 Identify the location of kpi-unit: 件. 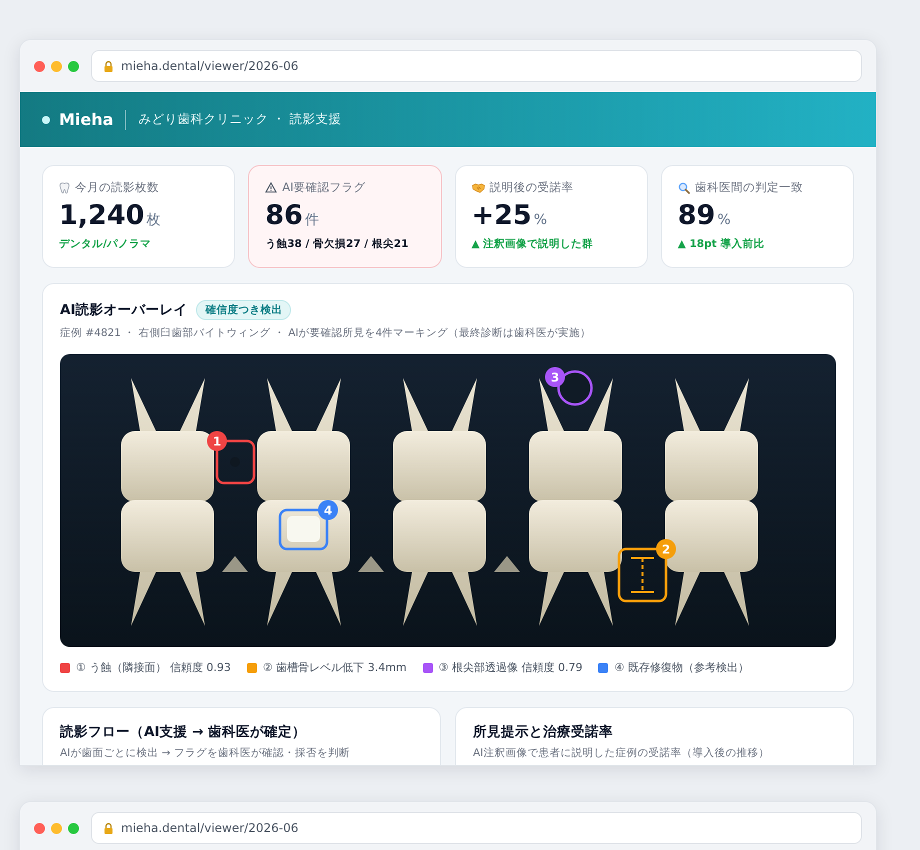
(311, 220).